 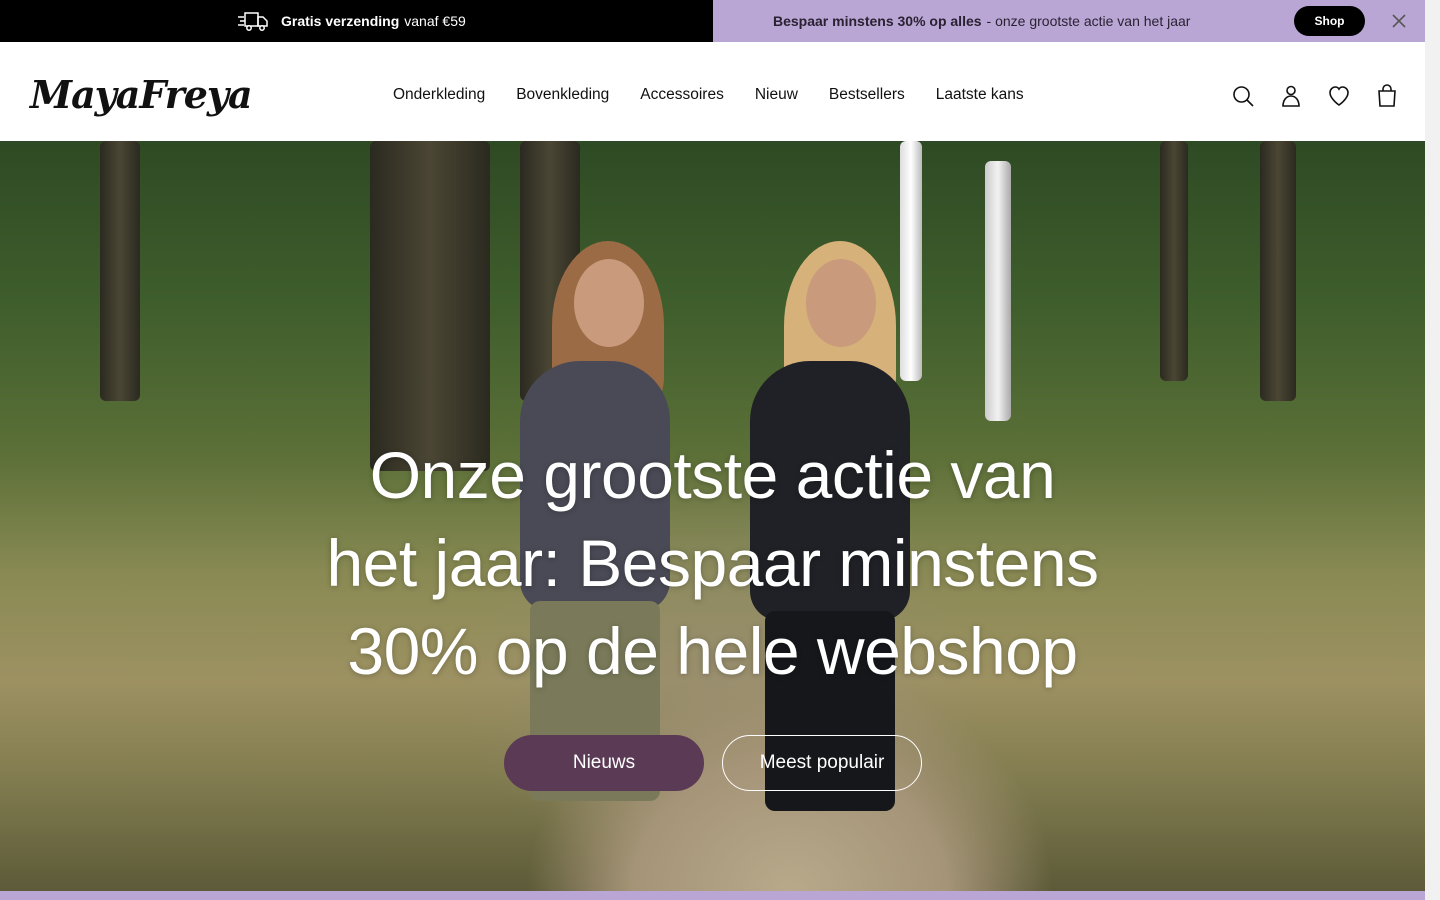 What do you see at coordinates (1432, 450) in the screenshot?
I see `scrollbar-track` at bounding box center [1432, 450].